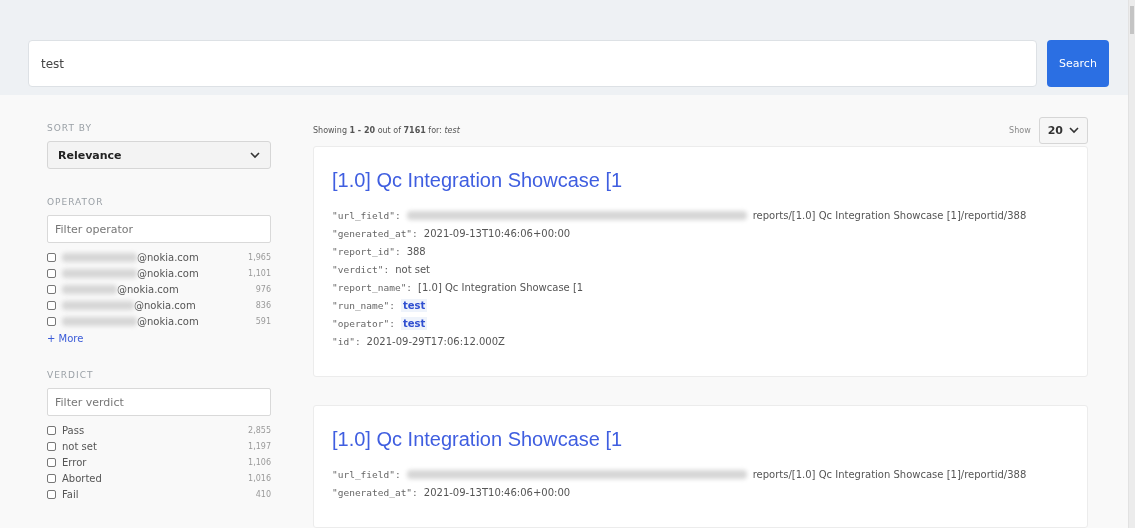 The height and width of the screenshot is (528, 1135). What do you see at coordinates (82, 478) in the screenshot?
I see `facet-label: Aborted` at bounding box center [82, 478].